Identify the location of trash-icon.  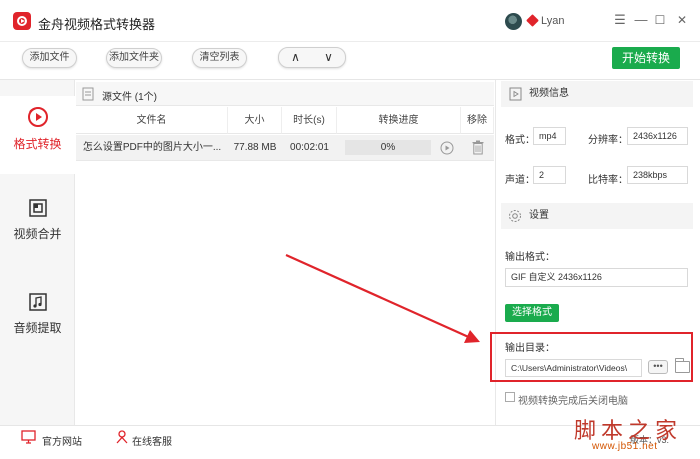
(478, 147).